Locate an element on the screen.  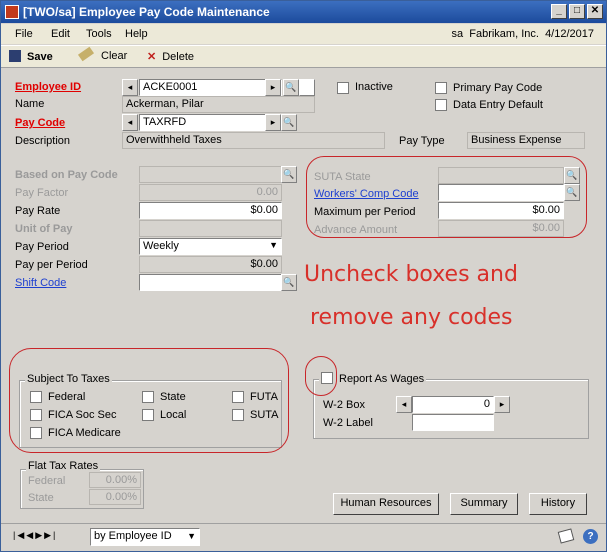
toolbar: Save Clear ✕ Delete is located at coordinates (303, 56).